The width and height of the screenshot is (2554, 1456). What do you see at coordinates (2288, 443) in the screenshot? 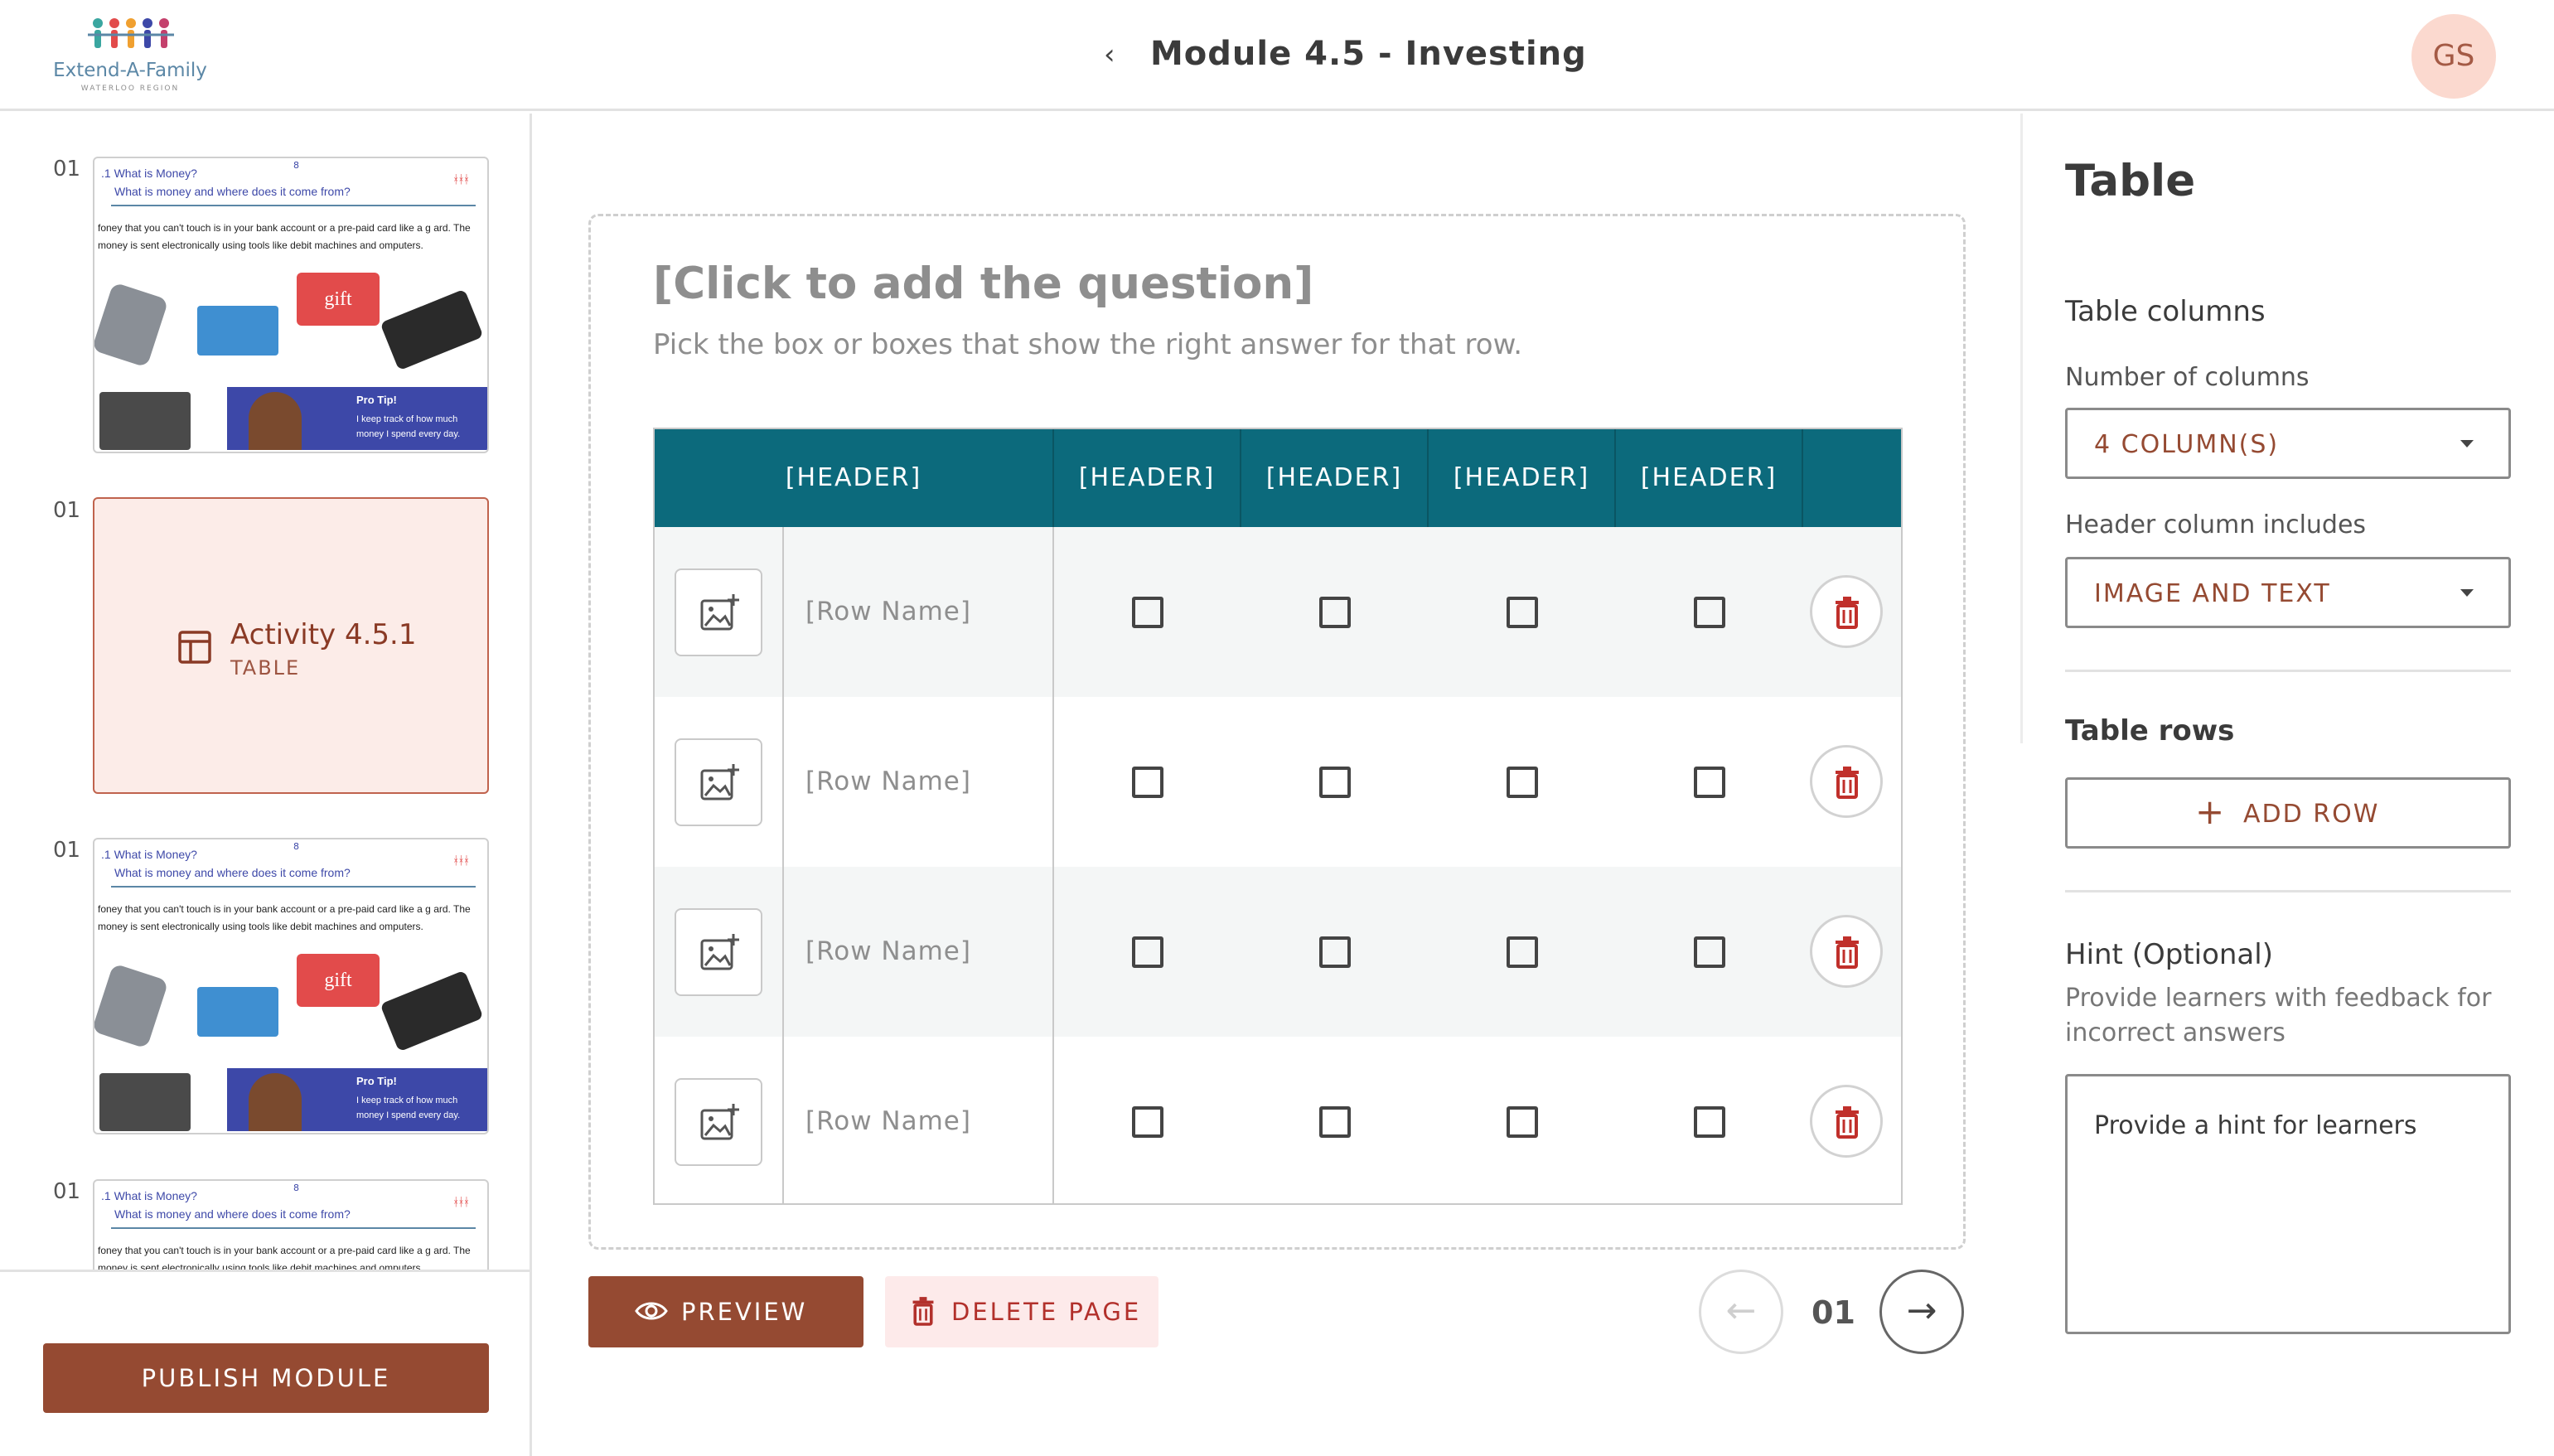
I see `number-of-columns-select: 4 COLUMN(S)` at bounding box center [2288, 443].